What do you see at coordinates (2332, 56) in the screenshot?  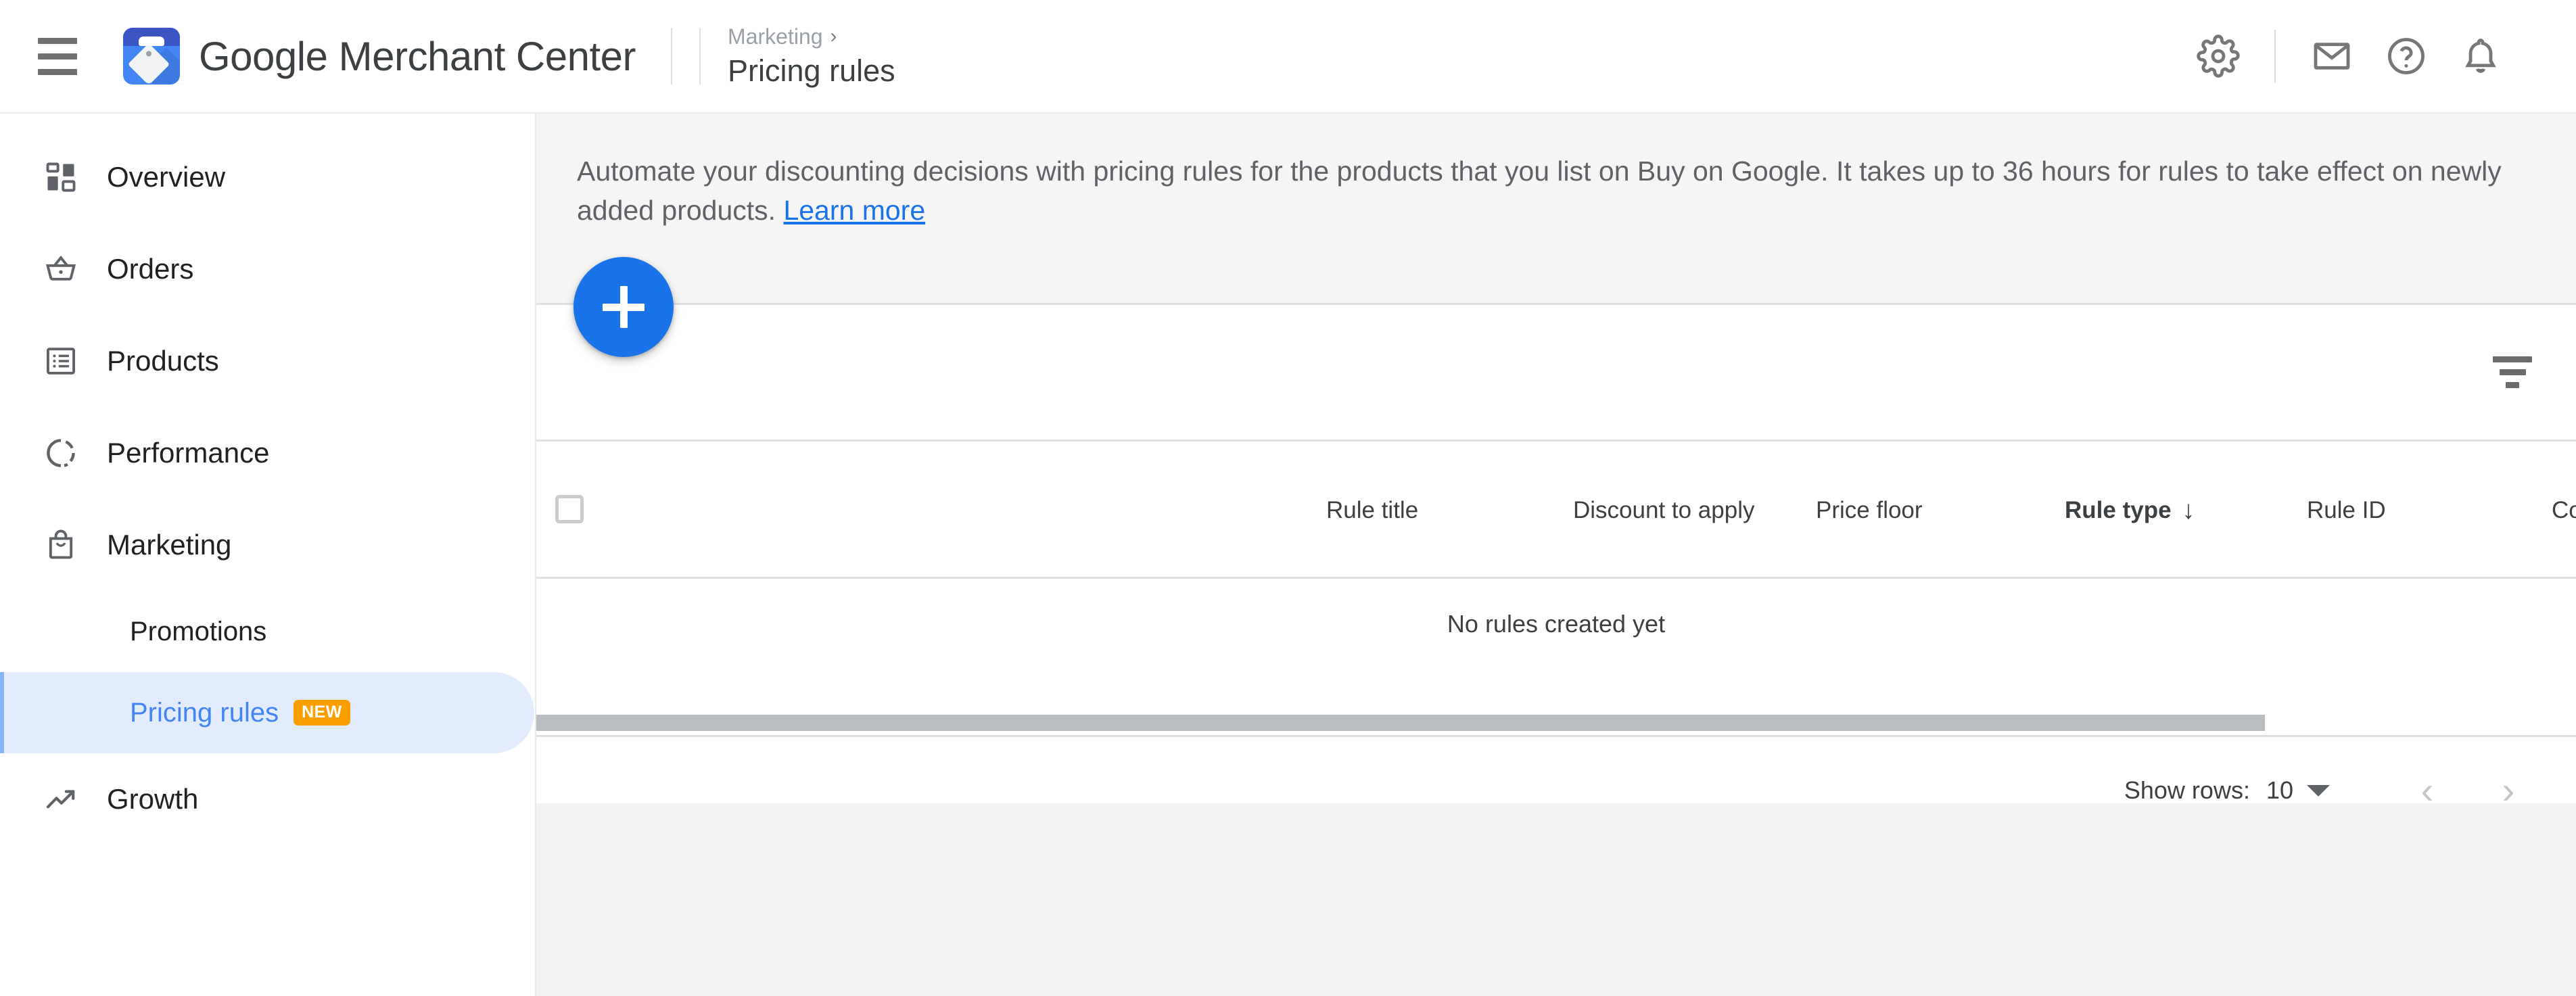 I see `mail-icon` at bounding box center [2332, 56].